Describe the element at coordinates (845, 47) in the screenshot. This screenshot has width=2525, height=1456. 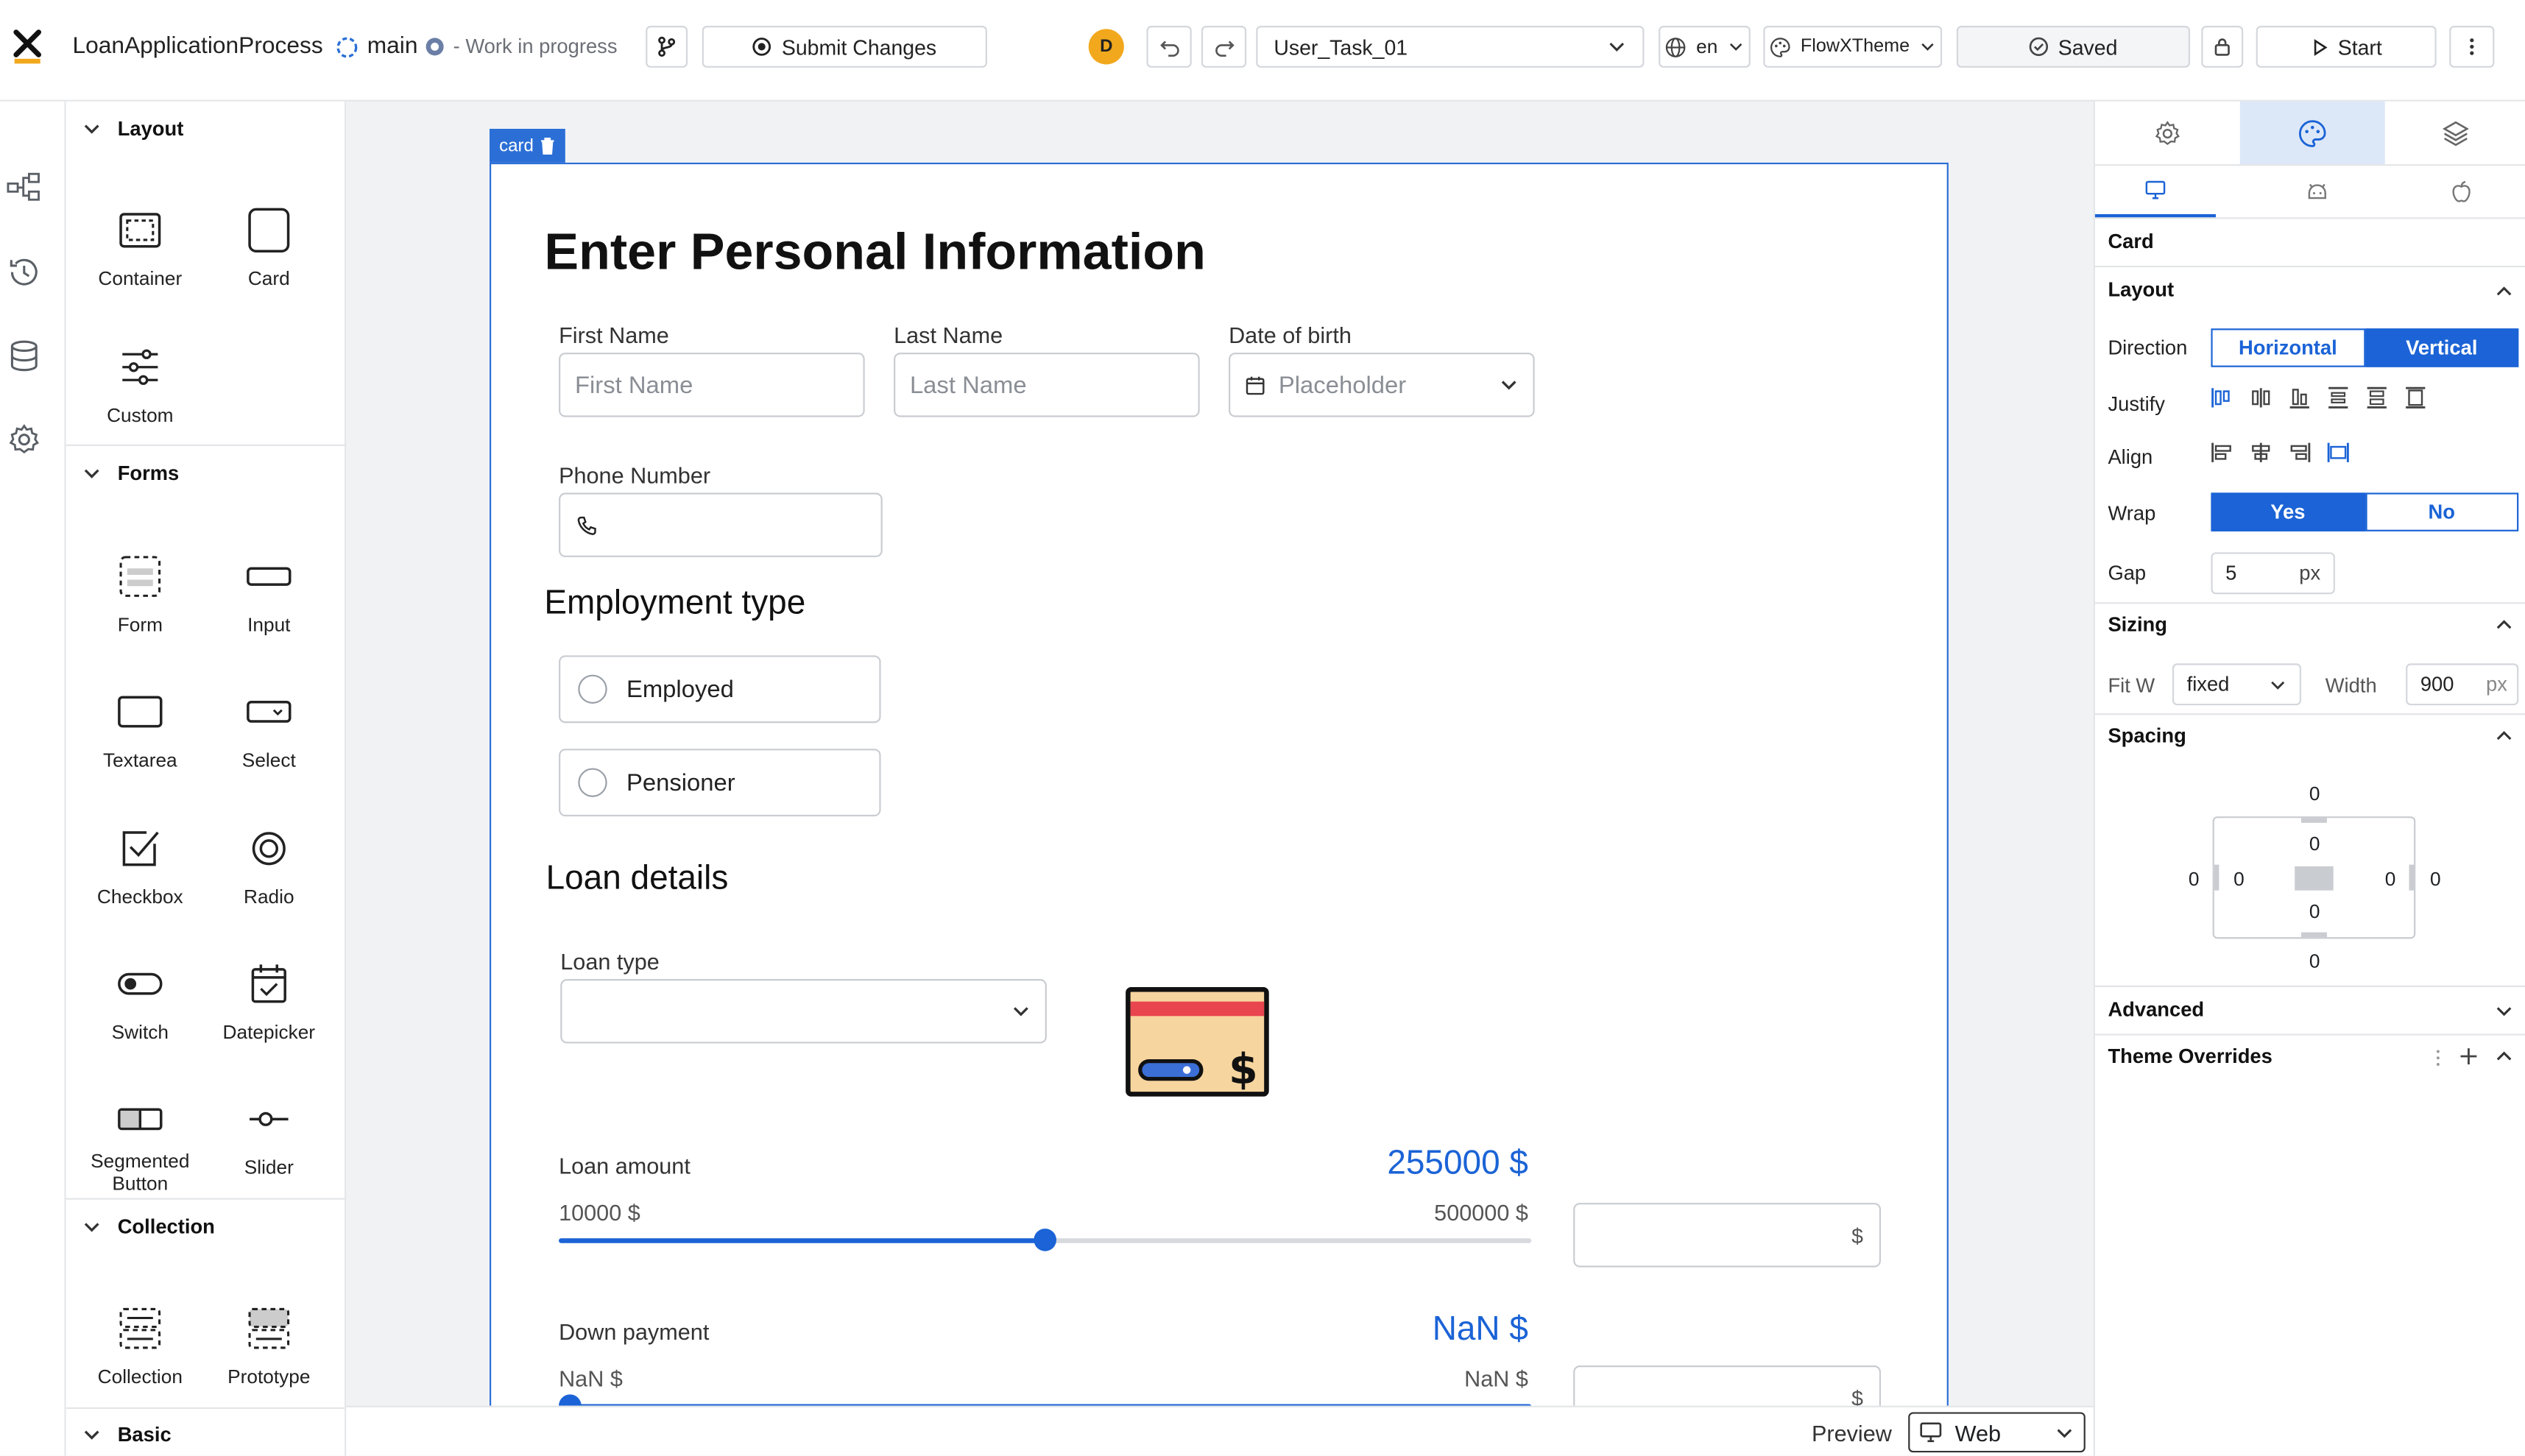
I see `submit-changes-button: Submit Changes` at that location.